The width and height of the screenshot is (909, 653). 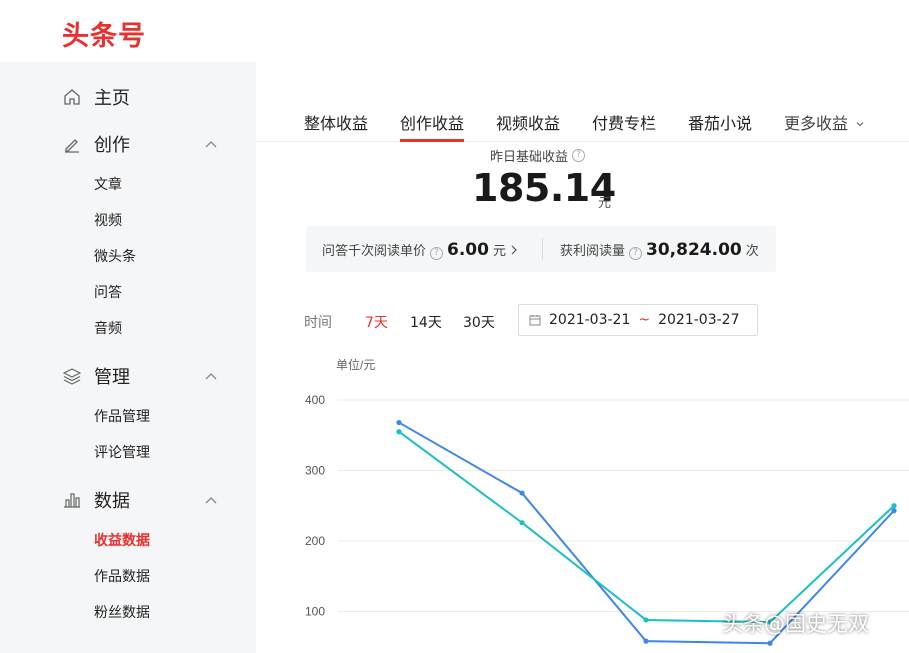 I want to click on tab-novel: 番茄小说, so click(x=720, y=122).